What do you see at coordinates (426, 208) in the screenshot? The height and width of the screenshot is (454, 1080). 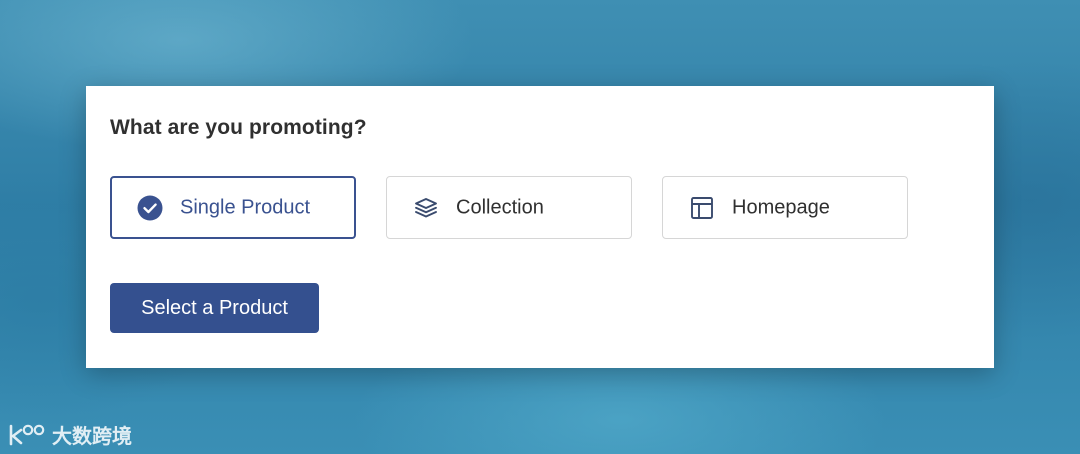 I see `layers-stack-icon` at bounding box center [426, 208].